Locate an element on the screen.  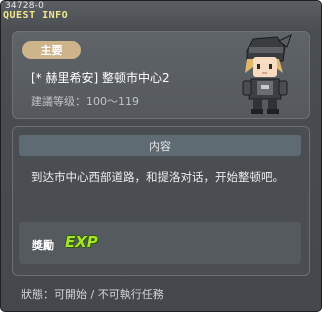
quest-status: 狀態：可開始 / 不可執行任務 is located at coordinates (92, 294).